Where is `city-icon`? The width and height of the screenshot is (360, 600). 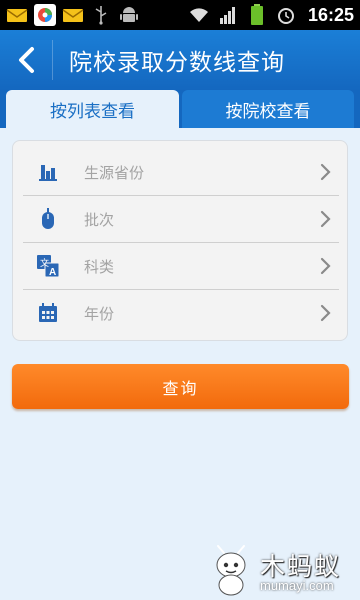 city-icon is located at coordinates (48, 172).